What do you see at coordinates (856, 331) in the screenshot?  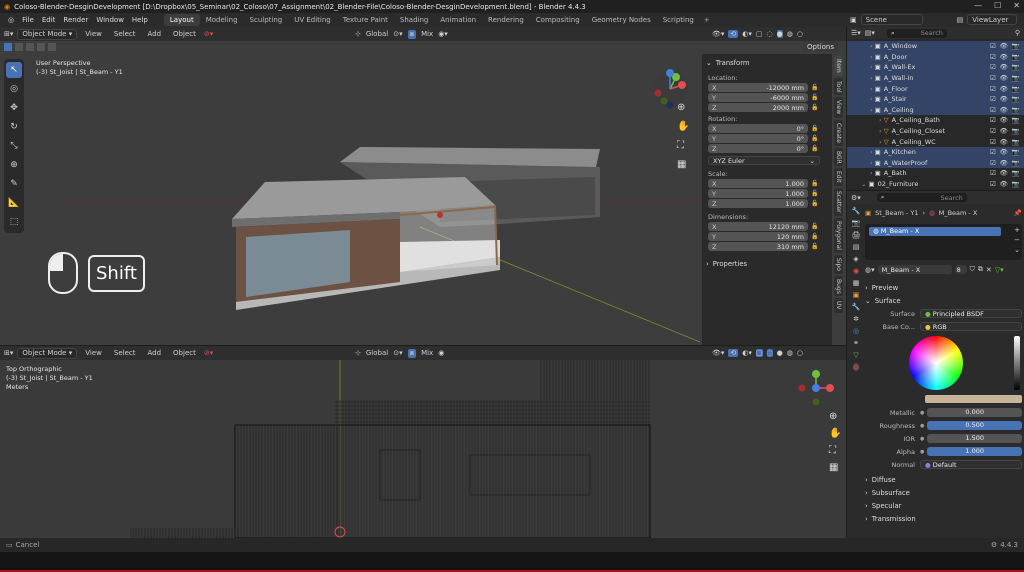 I see `physics-tab-icon: ◎` at bounding box center [856, 331].